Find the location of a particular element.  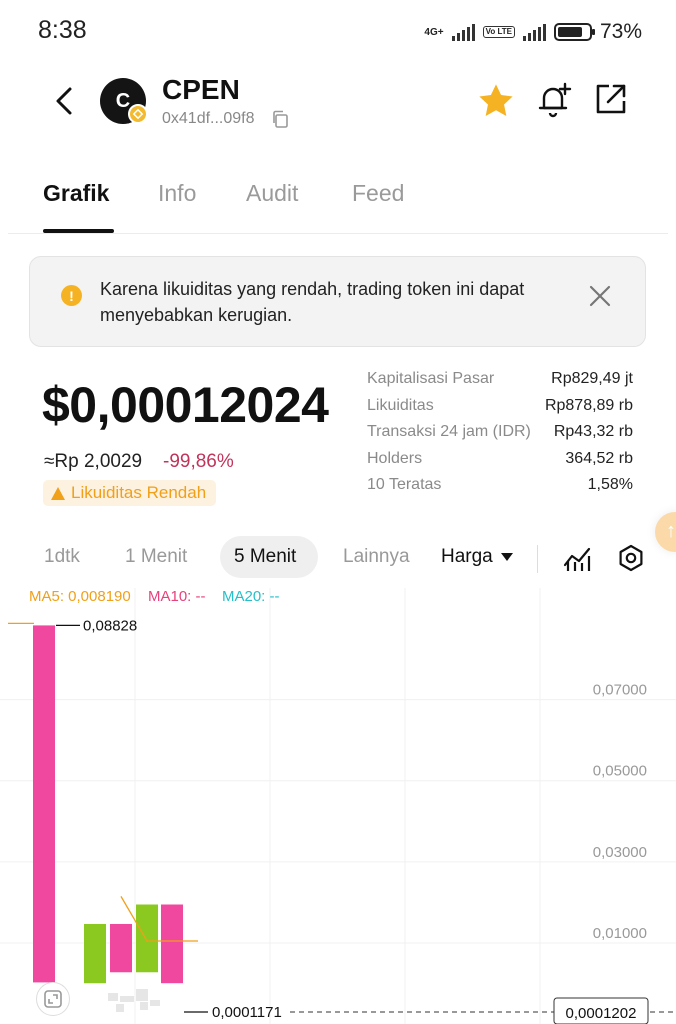

tab-info: Info is located at coordinates (177, 193).